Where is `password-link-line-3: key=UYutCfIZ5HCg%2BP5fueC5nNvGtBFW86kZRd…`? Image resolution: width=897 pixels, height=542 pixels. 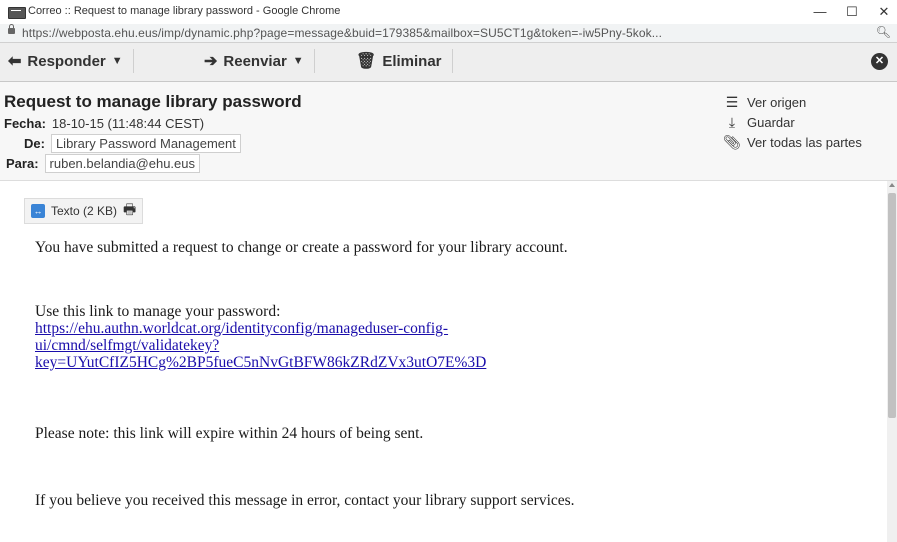 password-link-line-3: key=UYutCfIZ5HCg%2BP5fueC5nNvGtBFW86kZRd… is located at coordinates (260, 363).